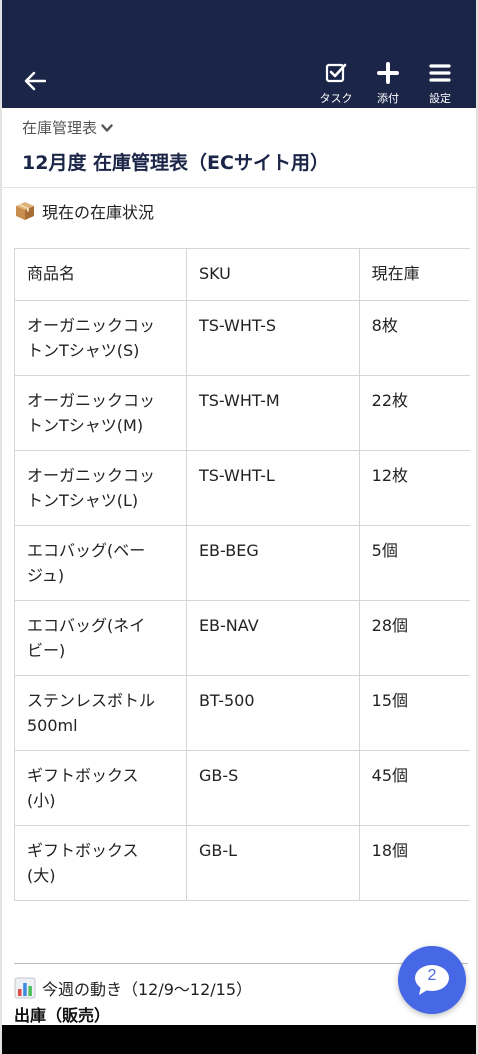 Image resolution: width=478 pixels, height=1054 pixels. Describe the element at coordinates (272, 338) in the screenshot. I see `sku-cell: TS-WHT-S` at that location.